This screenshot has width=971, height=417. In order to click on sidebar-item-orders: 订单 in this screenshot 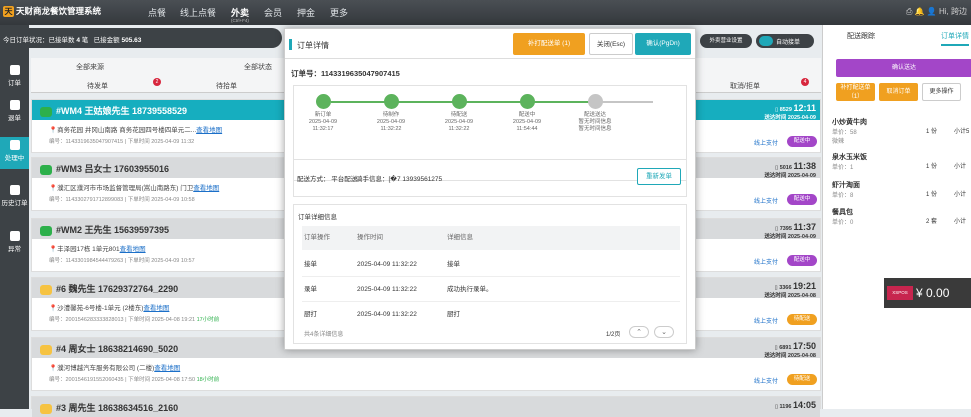, I will do `click(14, 78)`.